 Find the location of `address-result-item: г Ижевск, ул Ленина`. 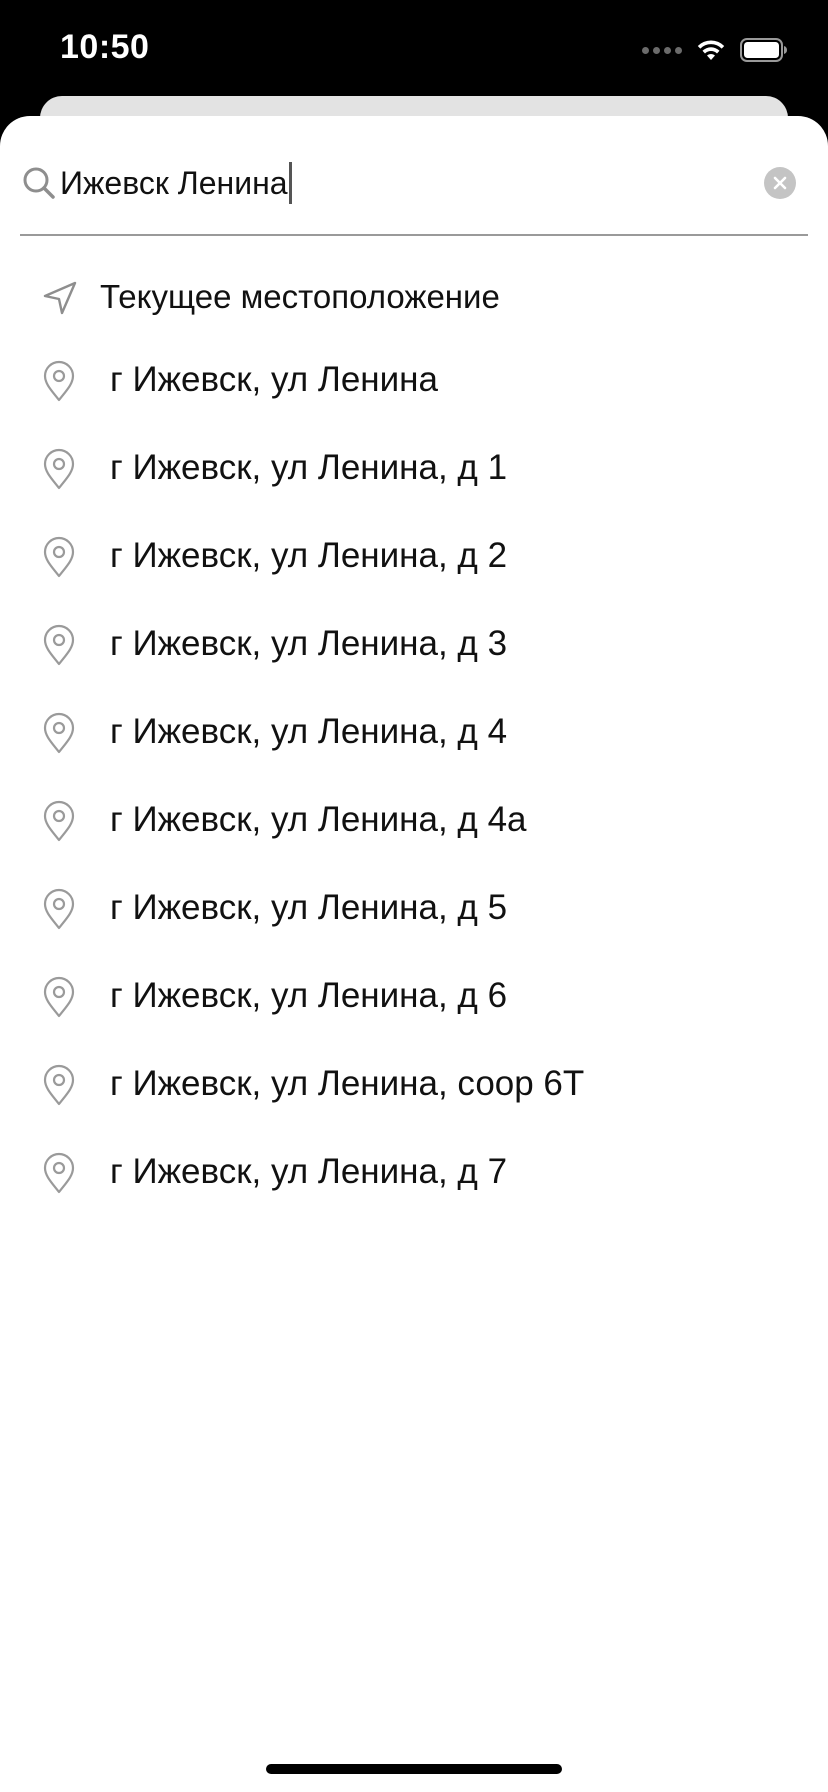

address-result-item: г Ижевск, ул Ленина is located at coordinates (414, 390).